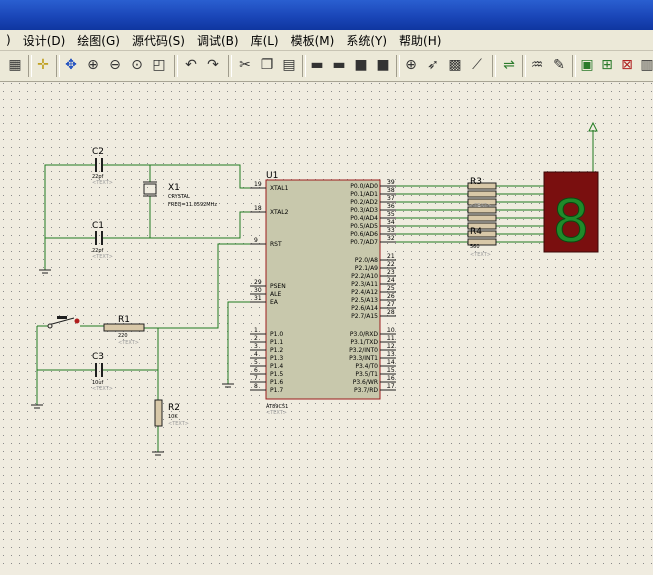 This screenshot has width=653, height=575. Describe the element at coordinates (645, 65) in the screenshot. I see `netlist-icon: ▥` at that location.